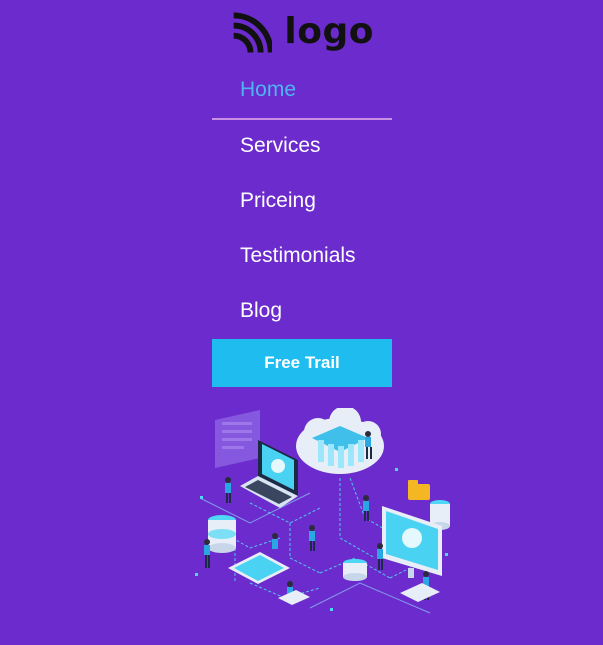 This screenshot has width=603, height=645. I want to click on free-trial-button: Free Trail, so click(302, 363).